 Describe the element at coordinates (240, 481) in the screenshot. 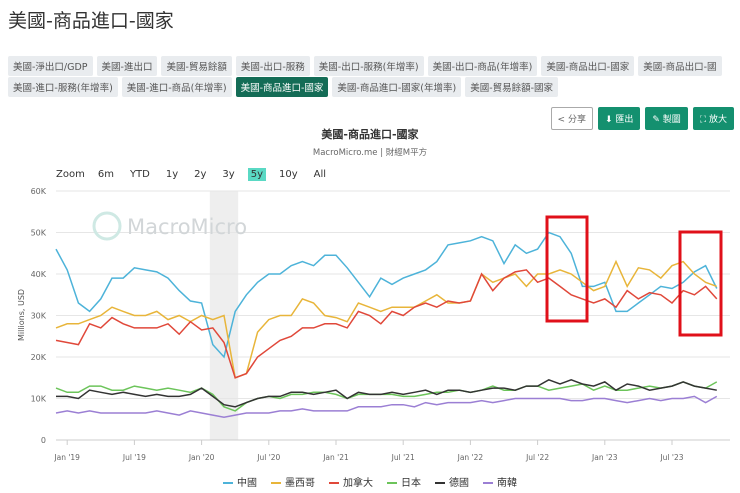

I see `legend-item: 中國` at that location.